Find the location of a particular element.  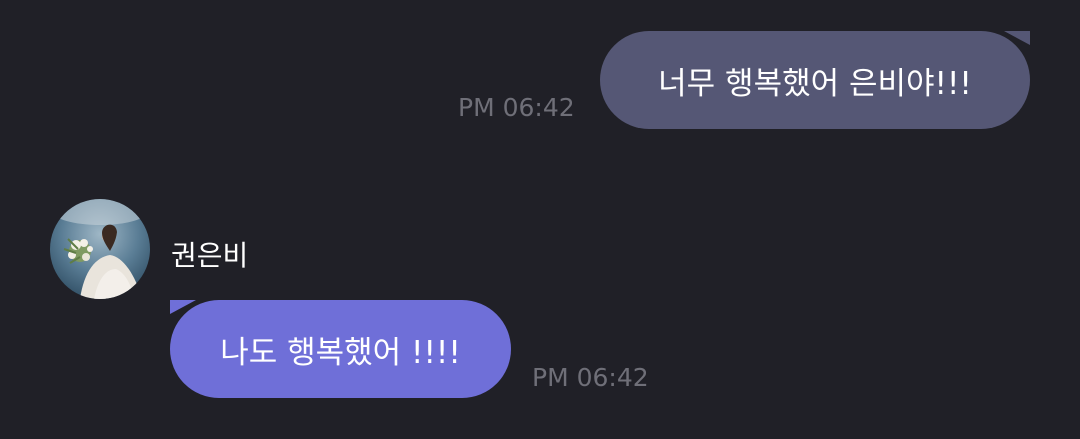

avatar-photo is located at coordinates (100, 249).